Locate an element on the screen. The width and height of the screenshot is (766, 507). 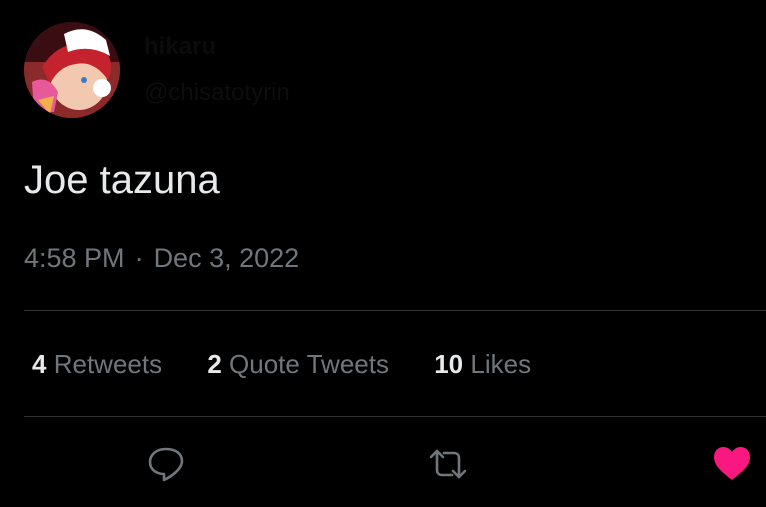
display-name: hikaru is located at coordinates (264, 47).